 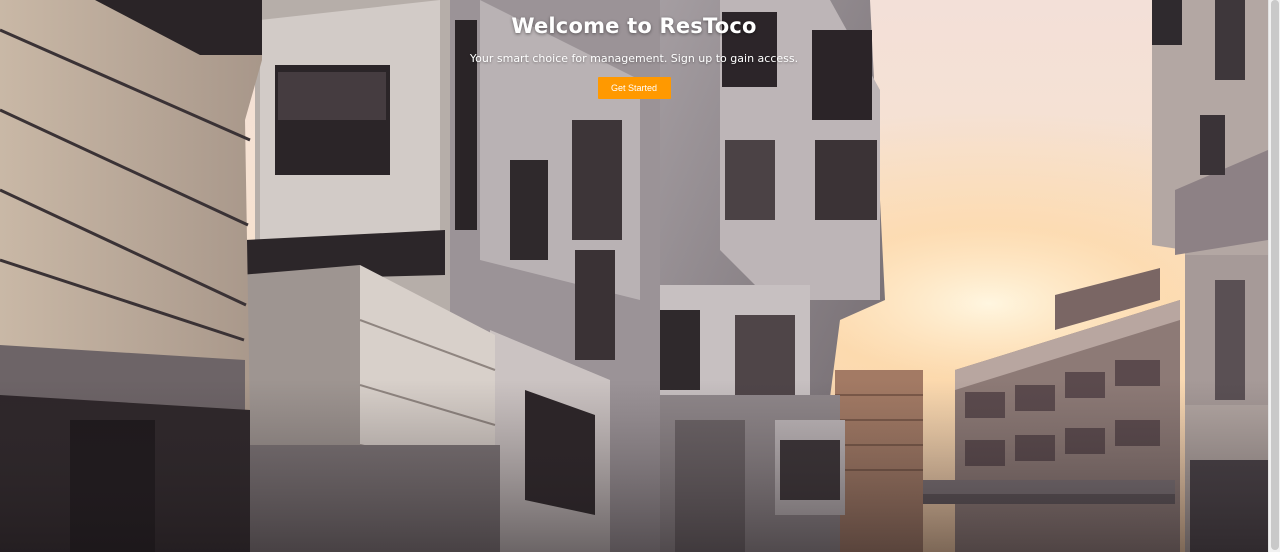 I want to click on vertical-scrollbar, so click(x=1274, y=276).